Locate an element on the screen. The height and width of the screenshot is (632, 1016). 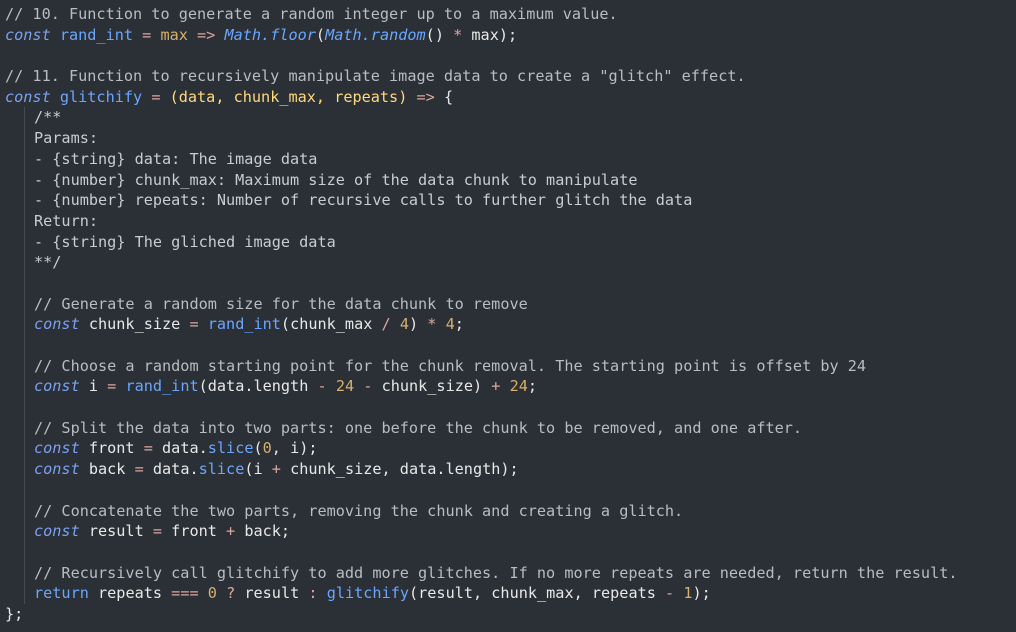
code-line: const result = front + back; is located at coordinates (508, 531).